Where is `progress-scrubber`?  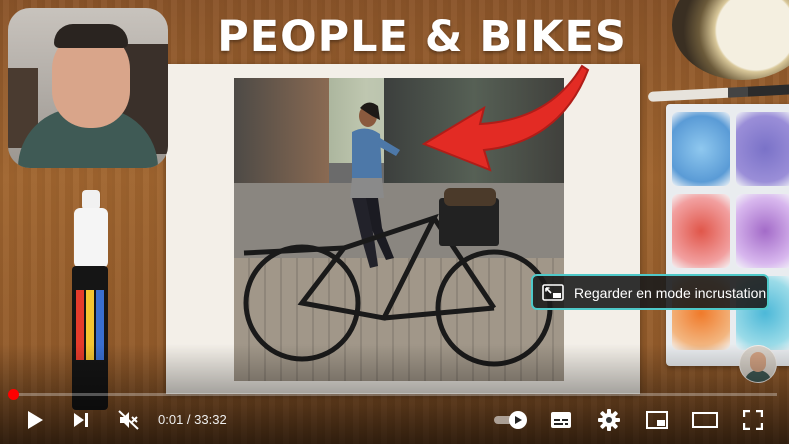 progress-scrubber is located at coordinates (13, 394).